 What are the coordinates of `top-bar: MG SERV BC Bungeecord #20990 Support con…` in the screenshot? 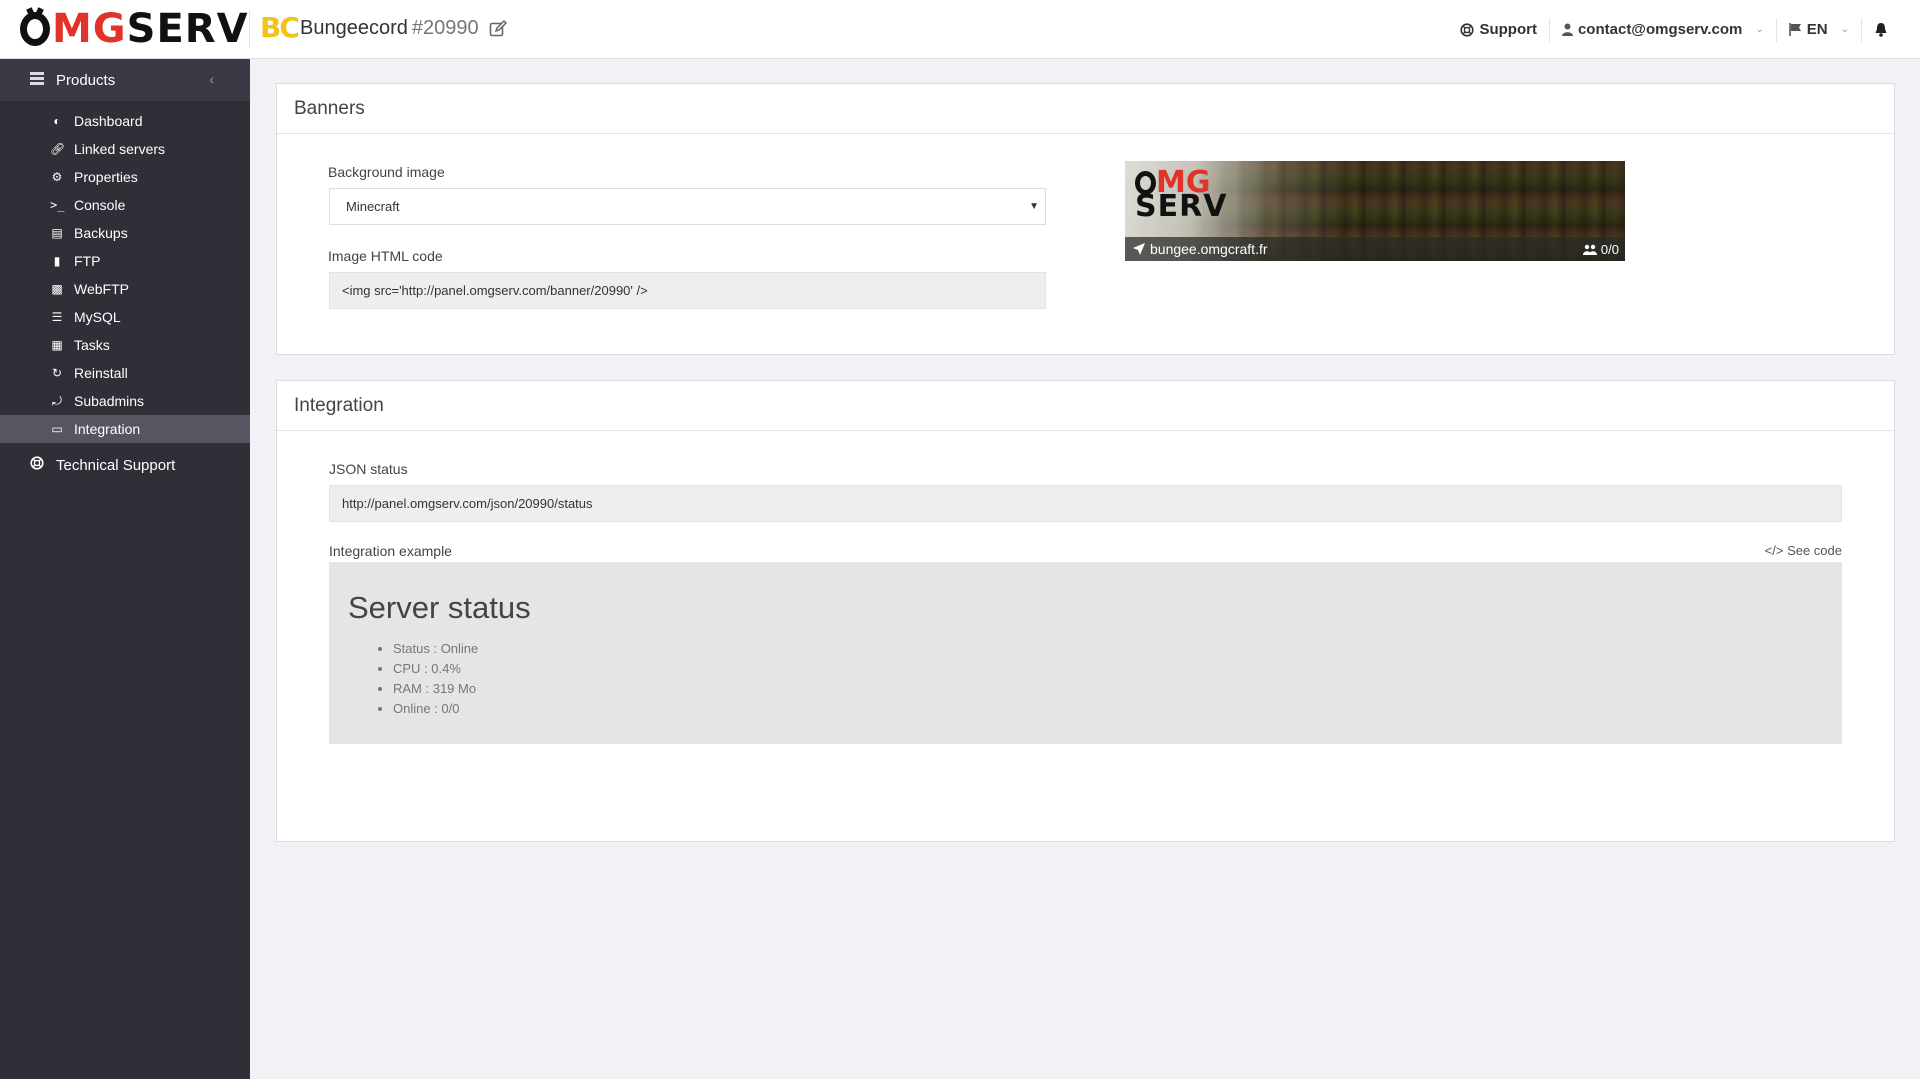 It's located at (960, 29).